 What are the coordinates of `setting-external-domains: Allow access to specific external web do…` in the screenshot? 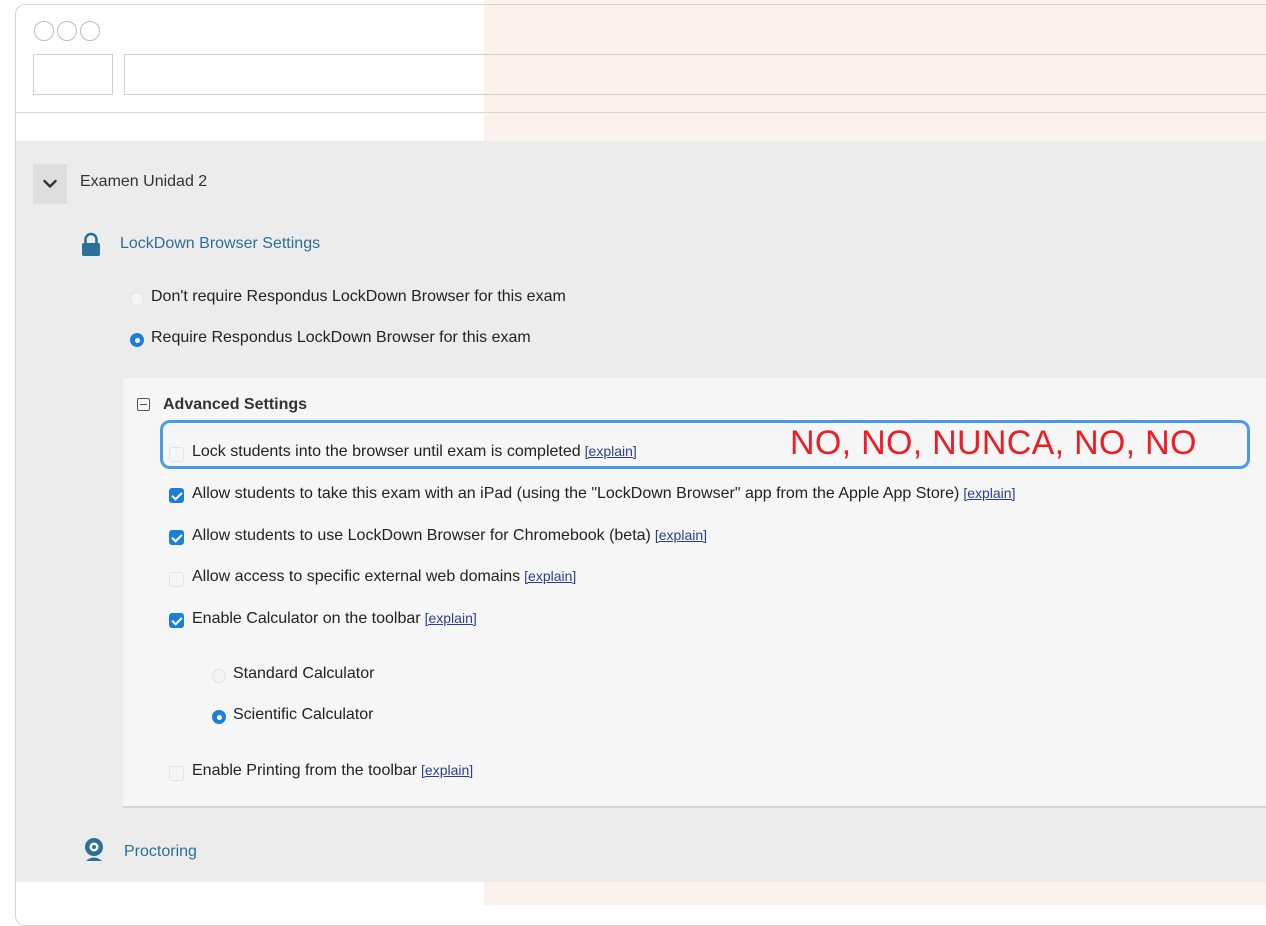 It's located at (384, 577).